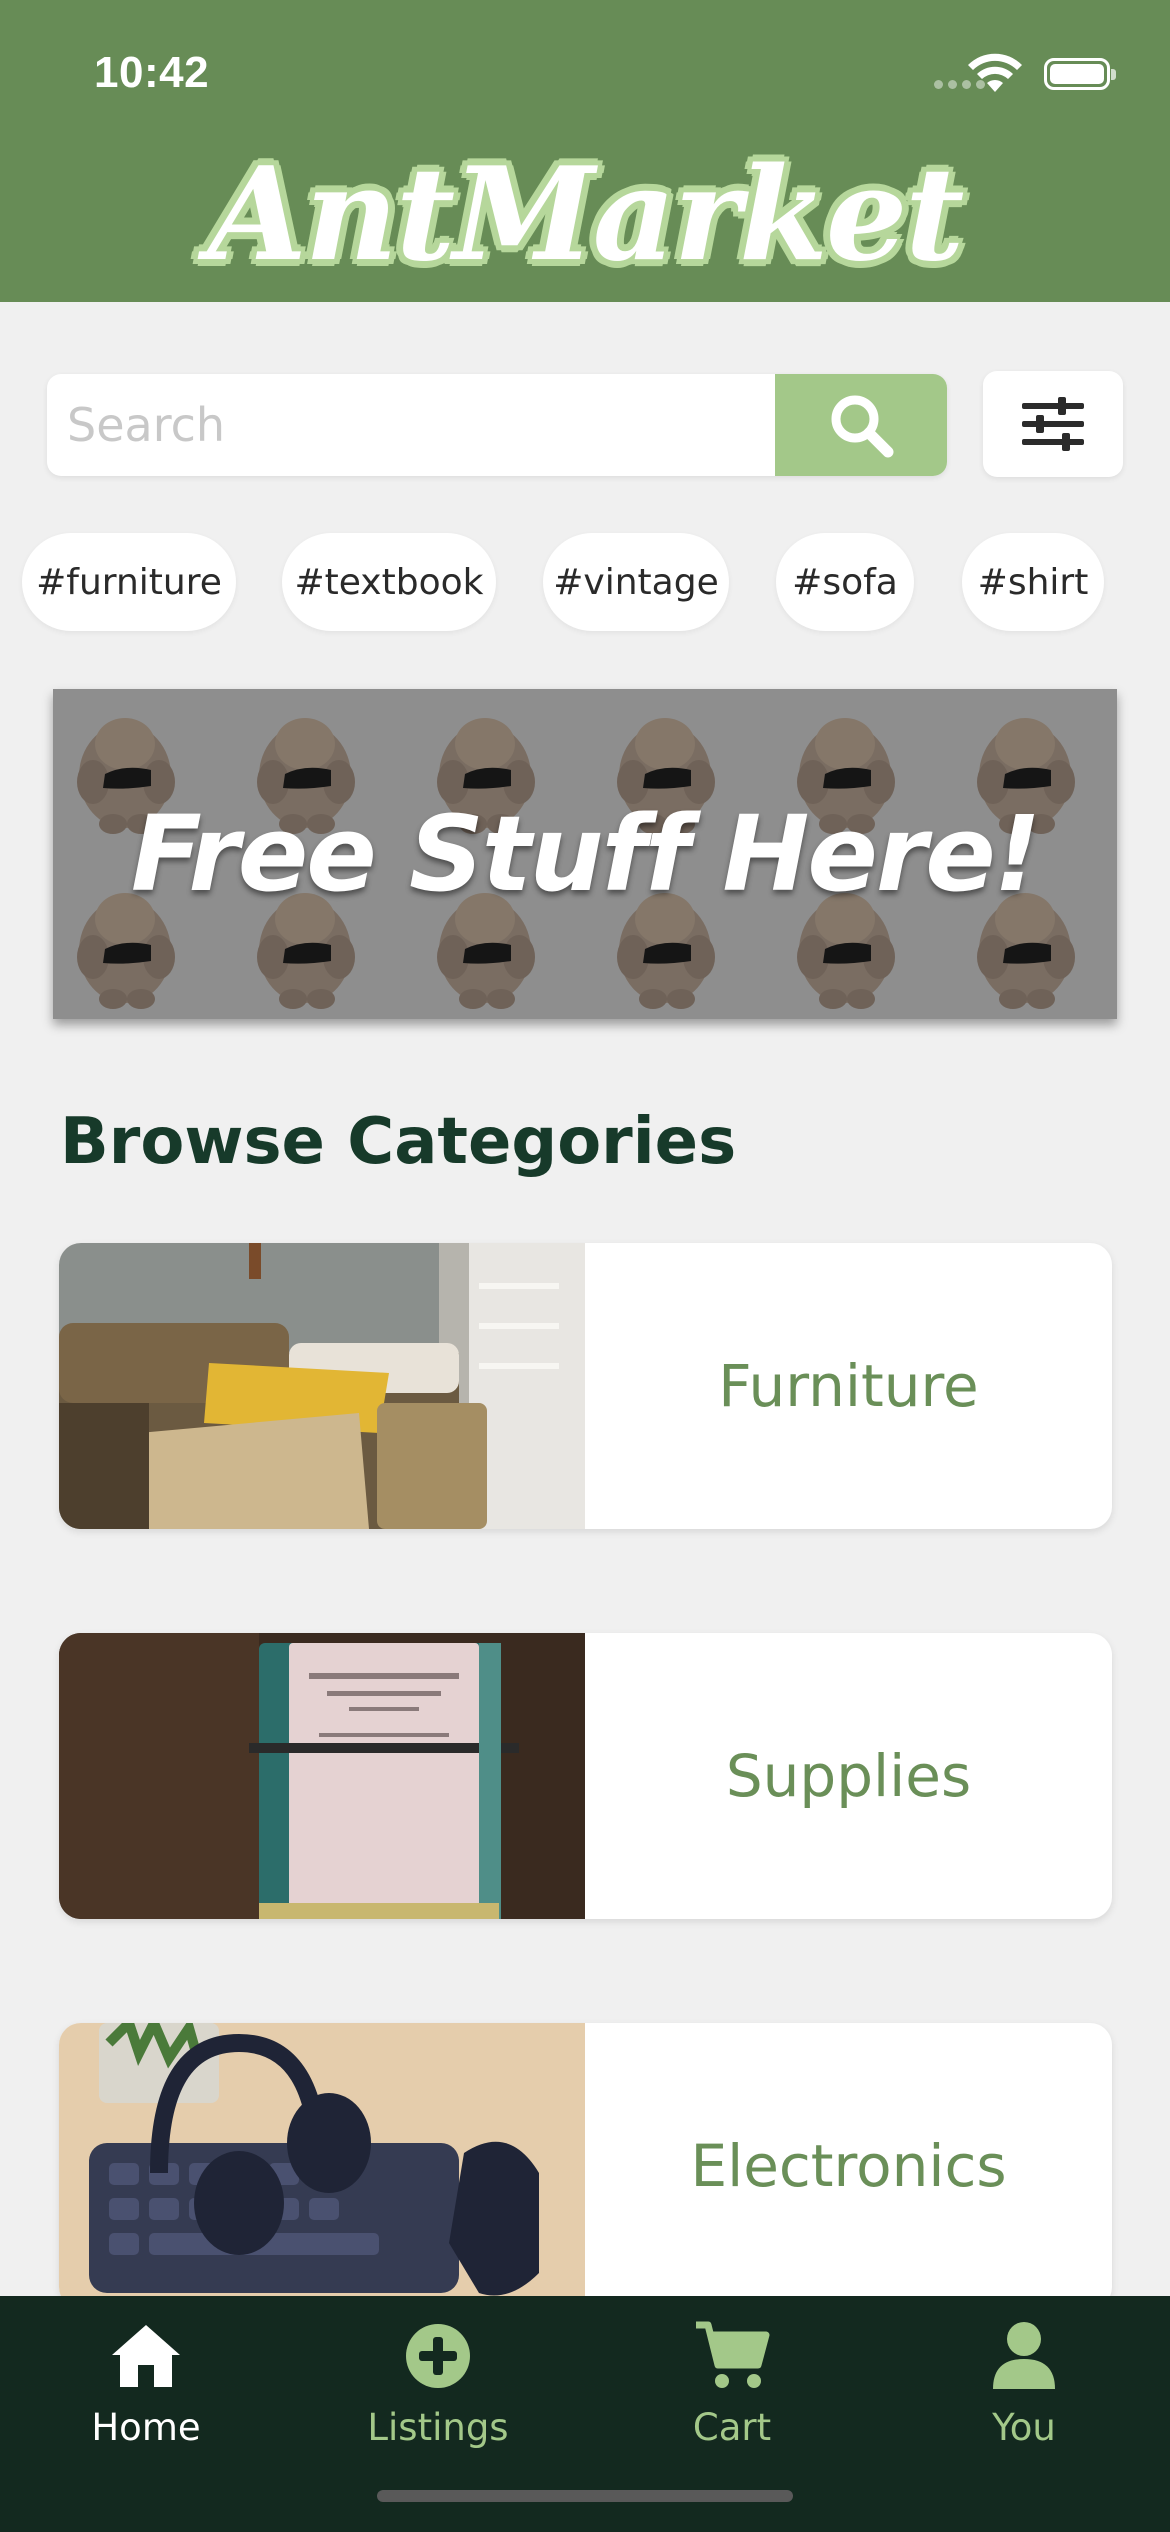 The width and height of the screenshot is (1170, 2532). Describe the element at coordinates (845, 582) in the screenshot. I see `tag-sofa: #sofa` at that location.